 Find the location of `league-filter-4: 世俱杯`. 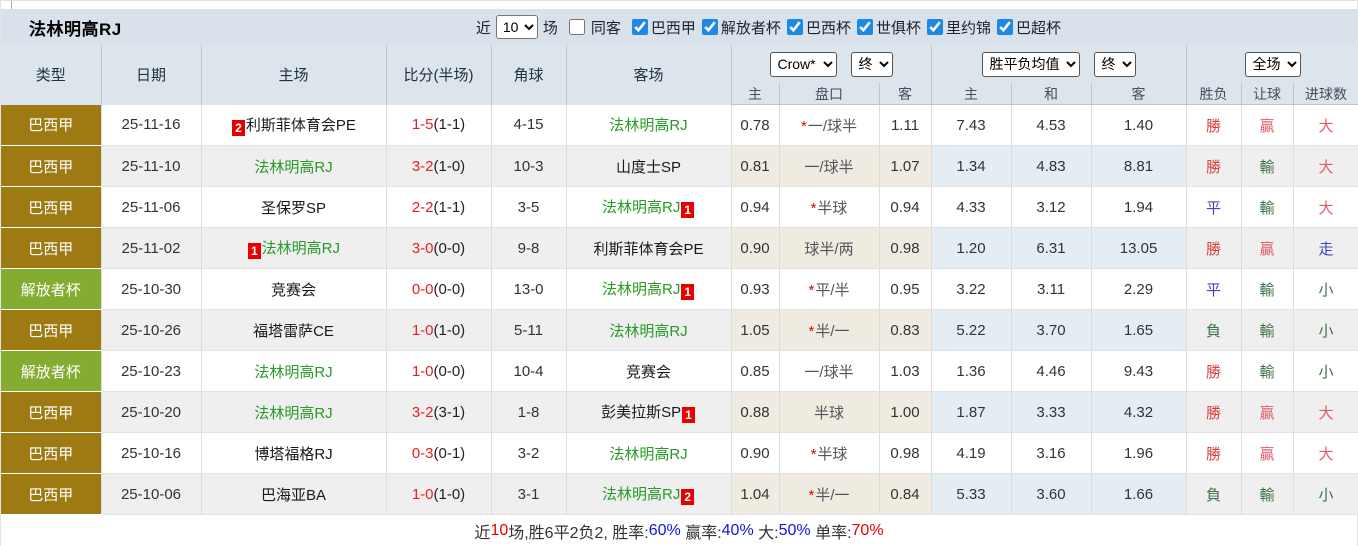

league-filter-4: 世俱杯 is located at coordinates (886, 27).